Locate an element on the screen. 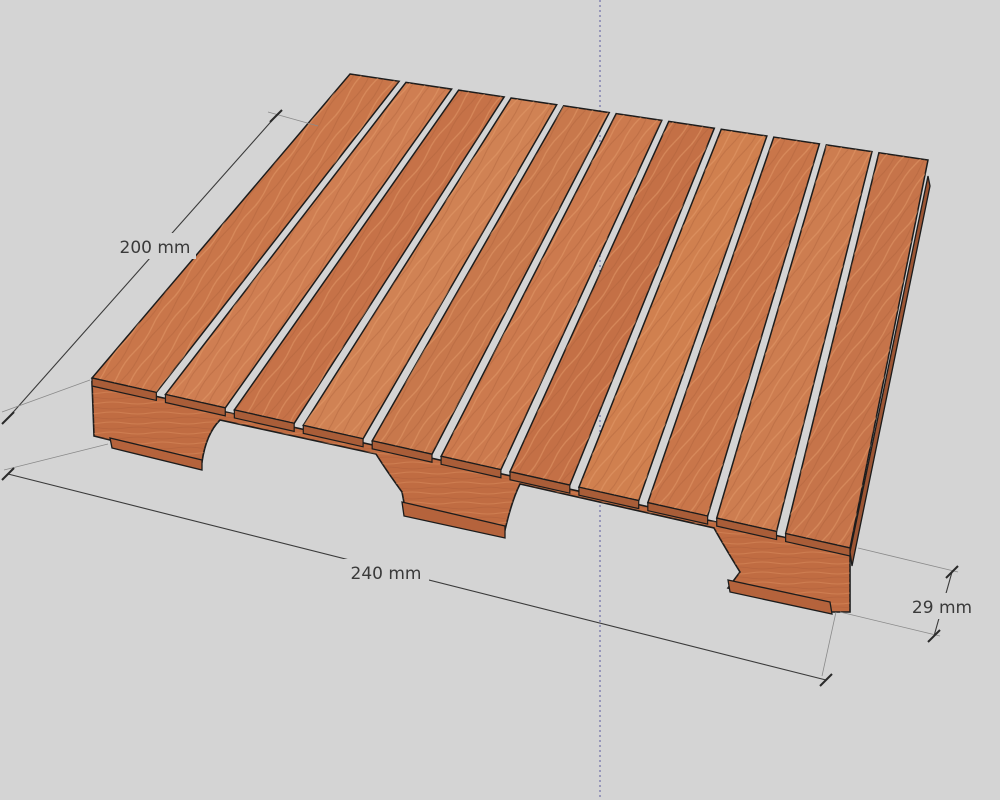 The width and height of the screenshot is (1000, 800). length-dimension-label: 240 mm is located at coordinates (386, 574).